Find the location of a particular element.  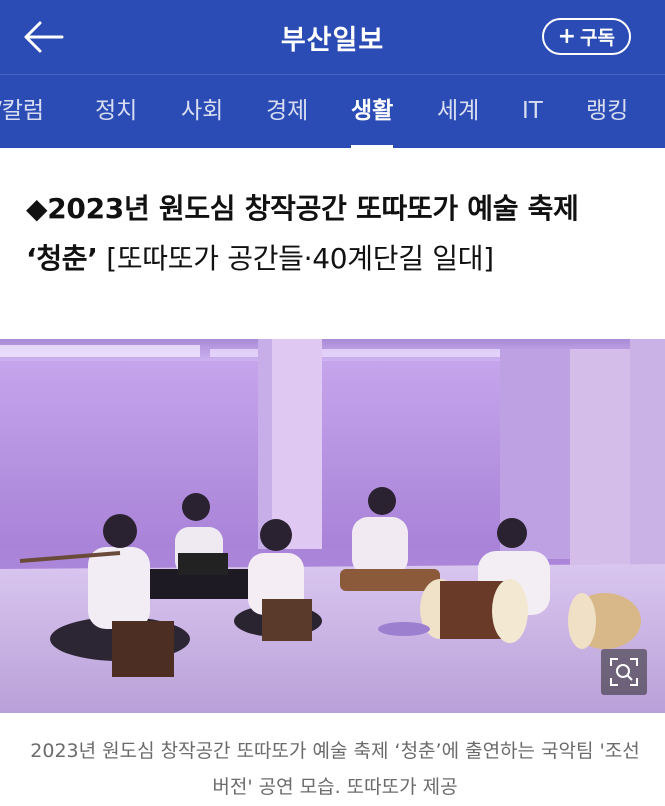

tab-politics: 정치 is located at coordinates (116, 111).